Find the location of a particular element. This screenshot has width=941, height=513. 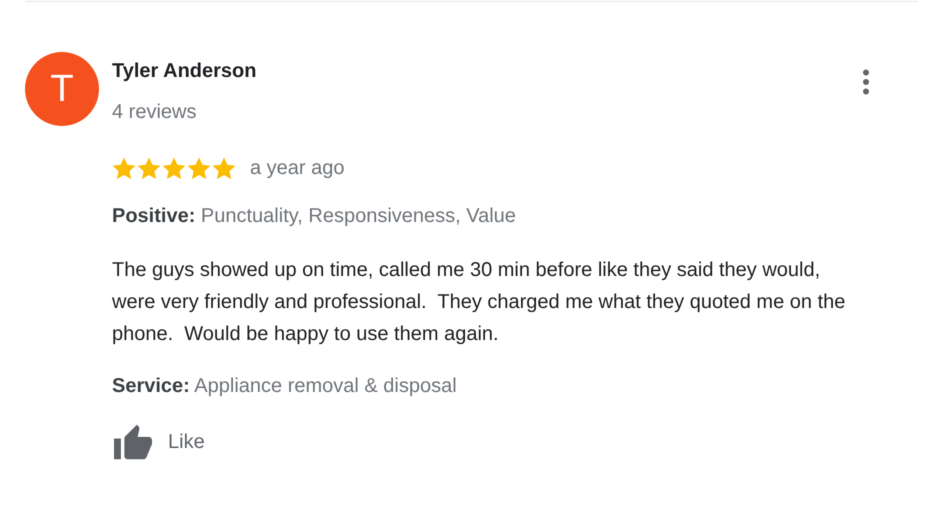

like-button: Like is located at coordinates (158, 442).